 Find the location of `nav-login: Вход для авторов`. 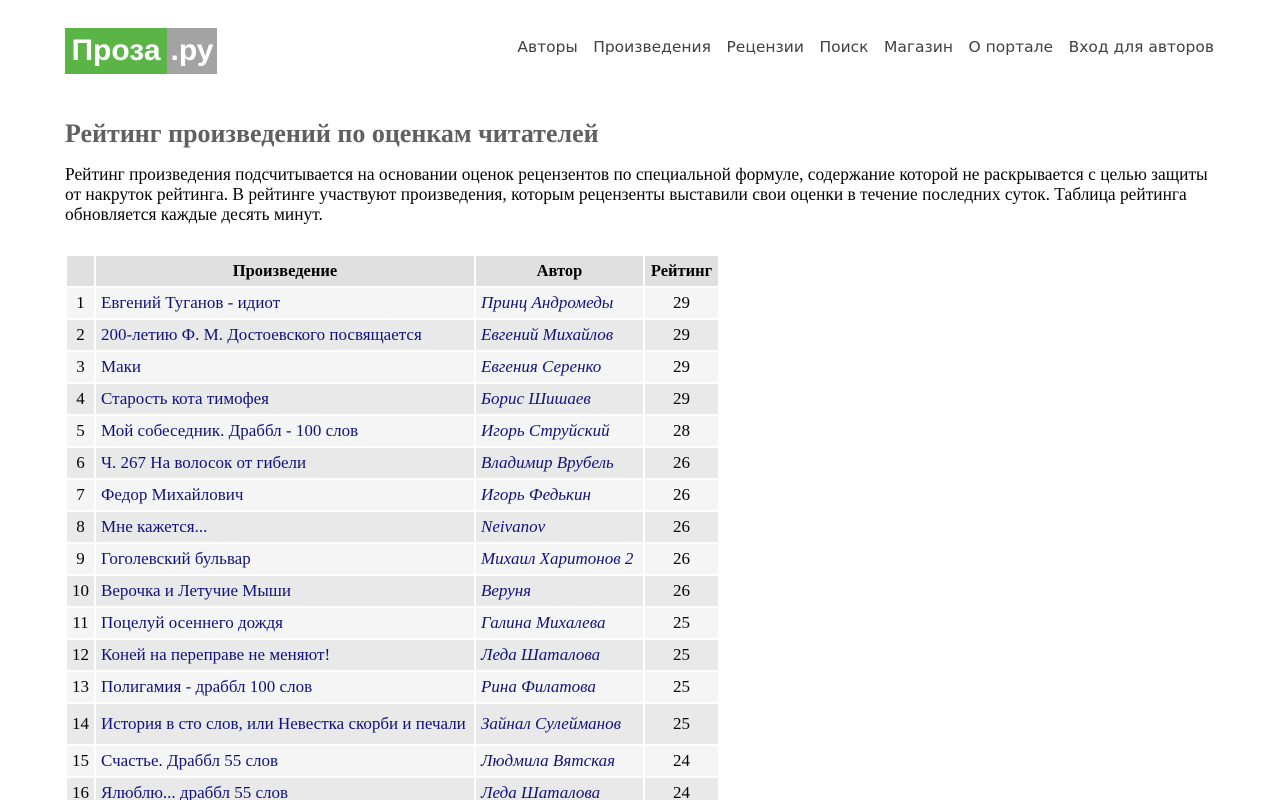

nav-login: Вход для авторов is located at coordinates (1141, 47).